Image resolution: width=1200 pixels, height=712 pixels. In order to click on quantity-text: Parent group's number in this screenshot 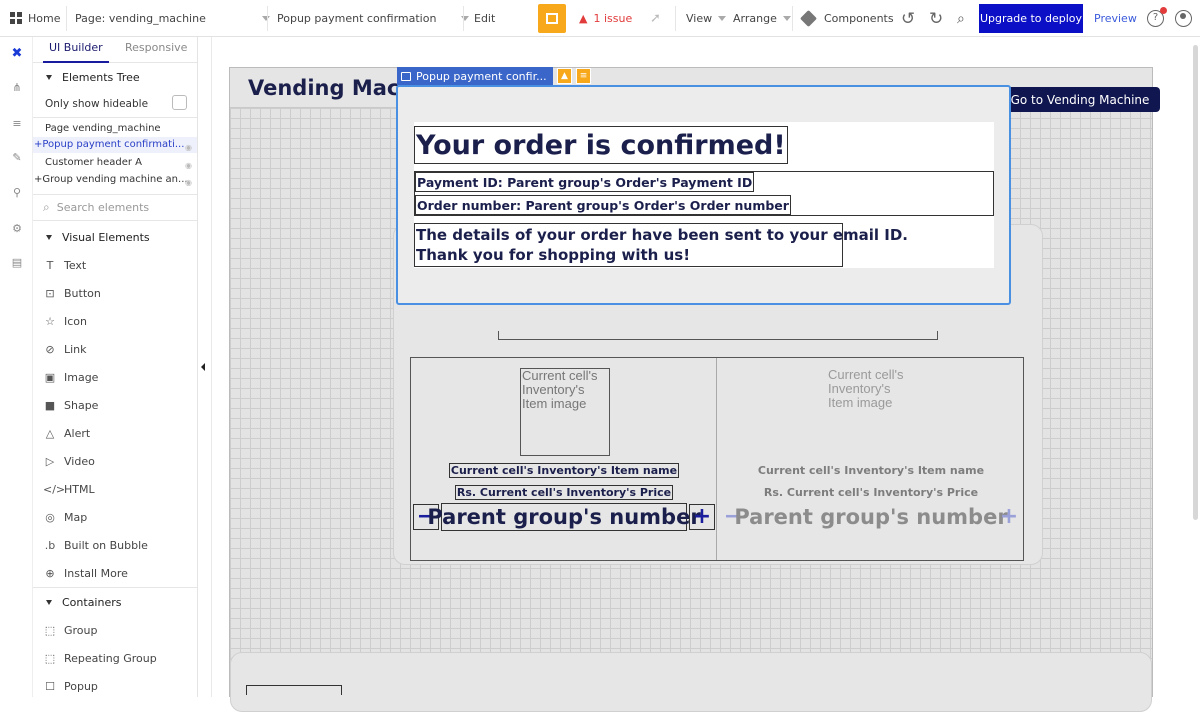, I will do `click(564, 517)`.